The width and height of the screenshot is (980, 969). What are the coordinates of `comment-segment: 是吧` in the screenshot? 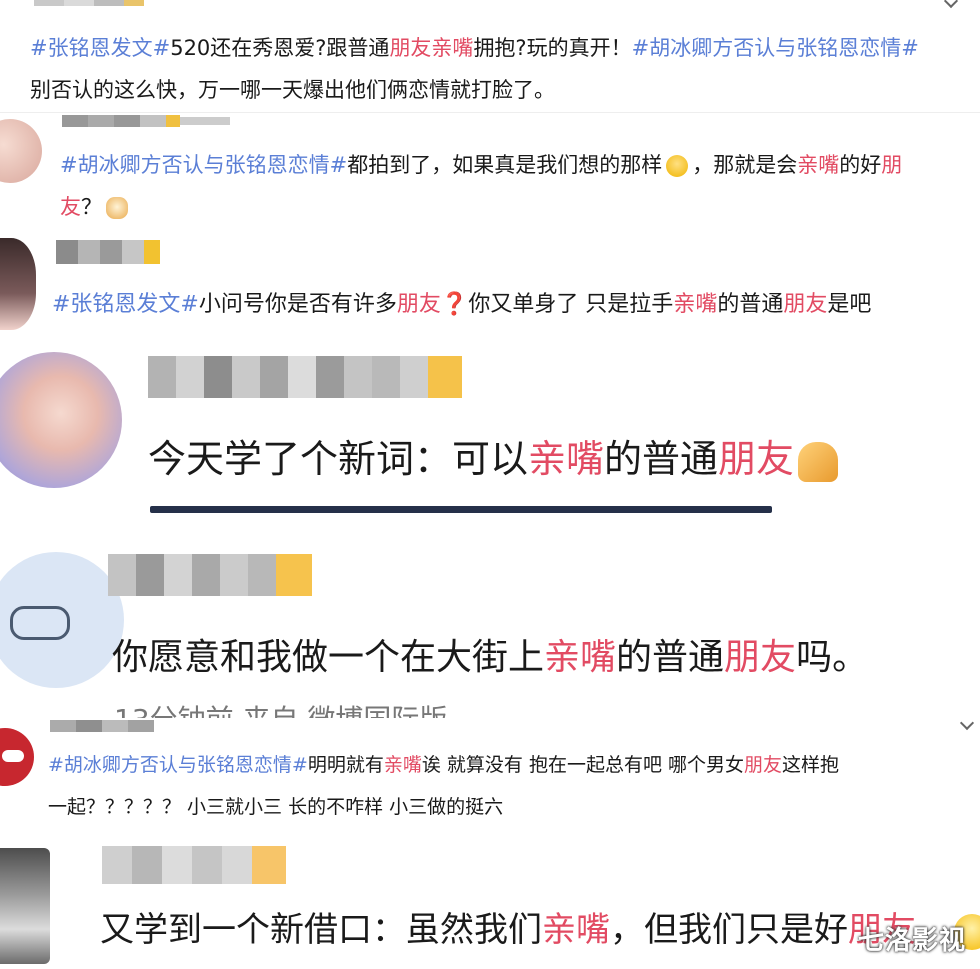 It's located at (849, 304).